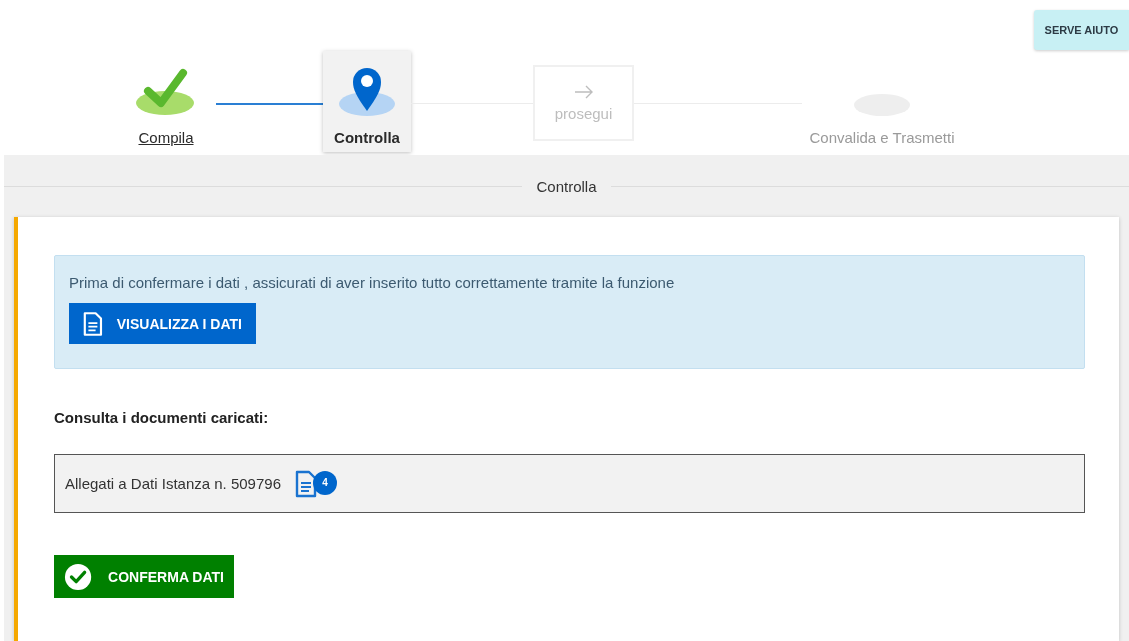 This screenshot has width=1129, height=641. Describe the element at coordinates (166, 92) in the screenshot. I see `check-icon` at that location.